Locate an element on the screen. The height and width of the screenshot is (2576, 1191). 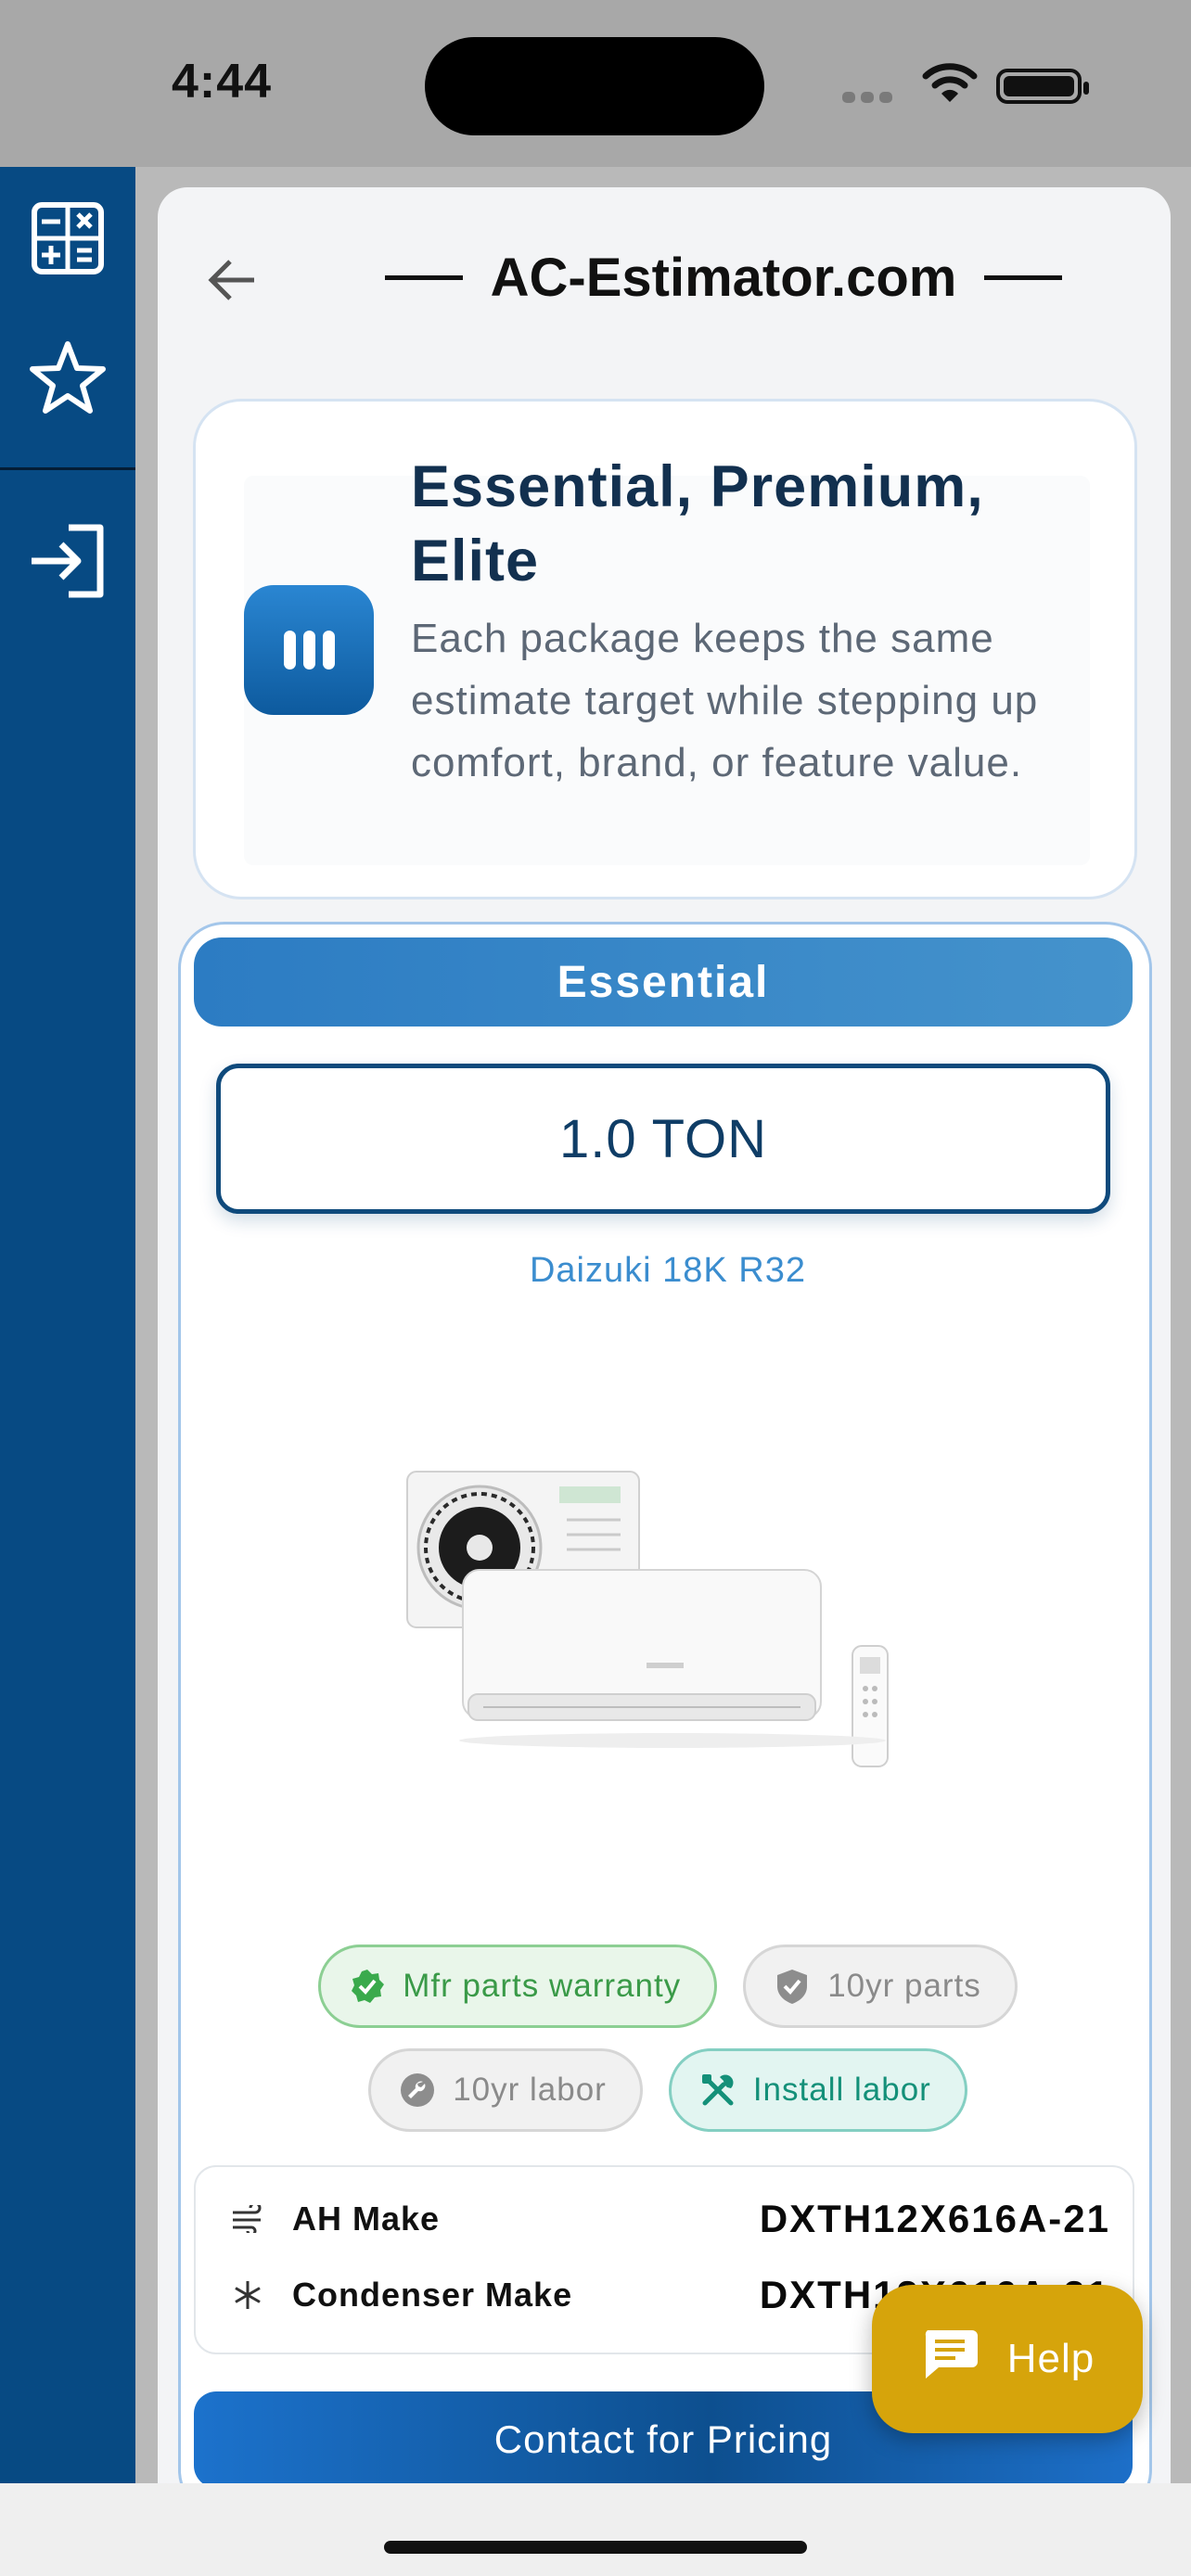
badge-install-labor: Install labor is located at coordinates (817, 2090).